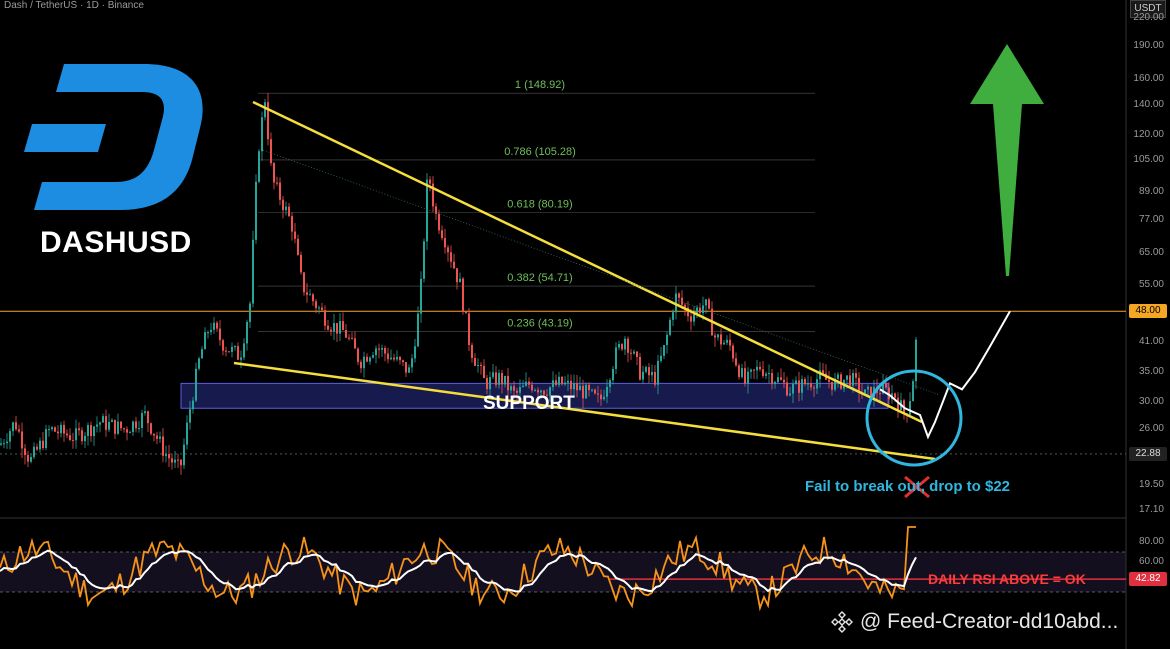  What do you see at coordinates (1151, 341) in the screenshot?
I see `price-tick-10: 41.00` at bounding box center [1151, 341].